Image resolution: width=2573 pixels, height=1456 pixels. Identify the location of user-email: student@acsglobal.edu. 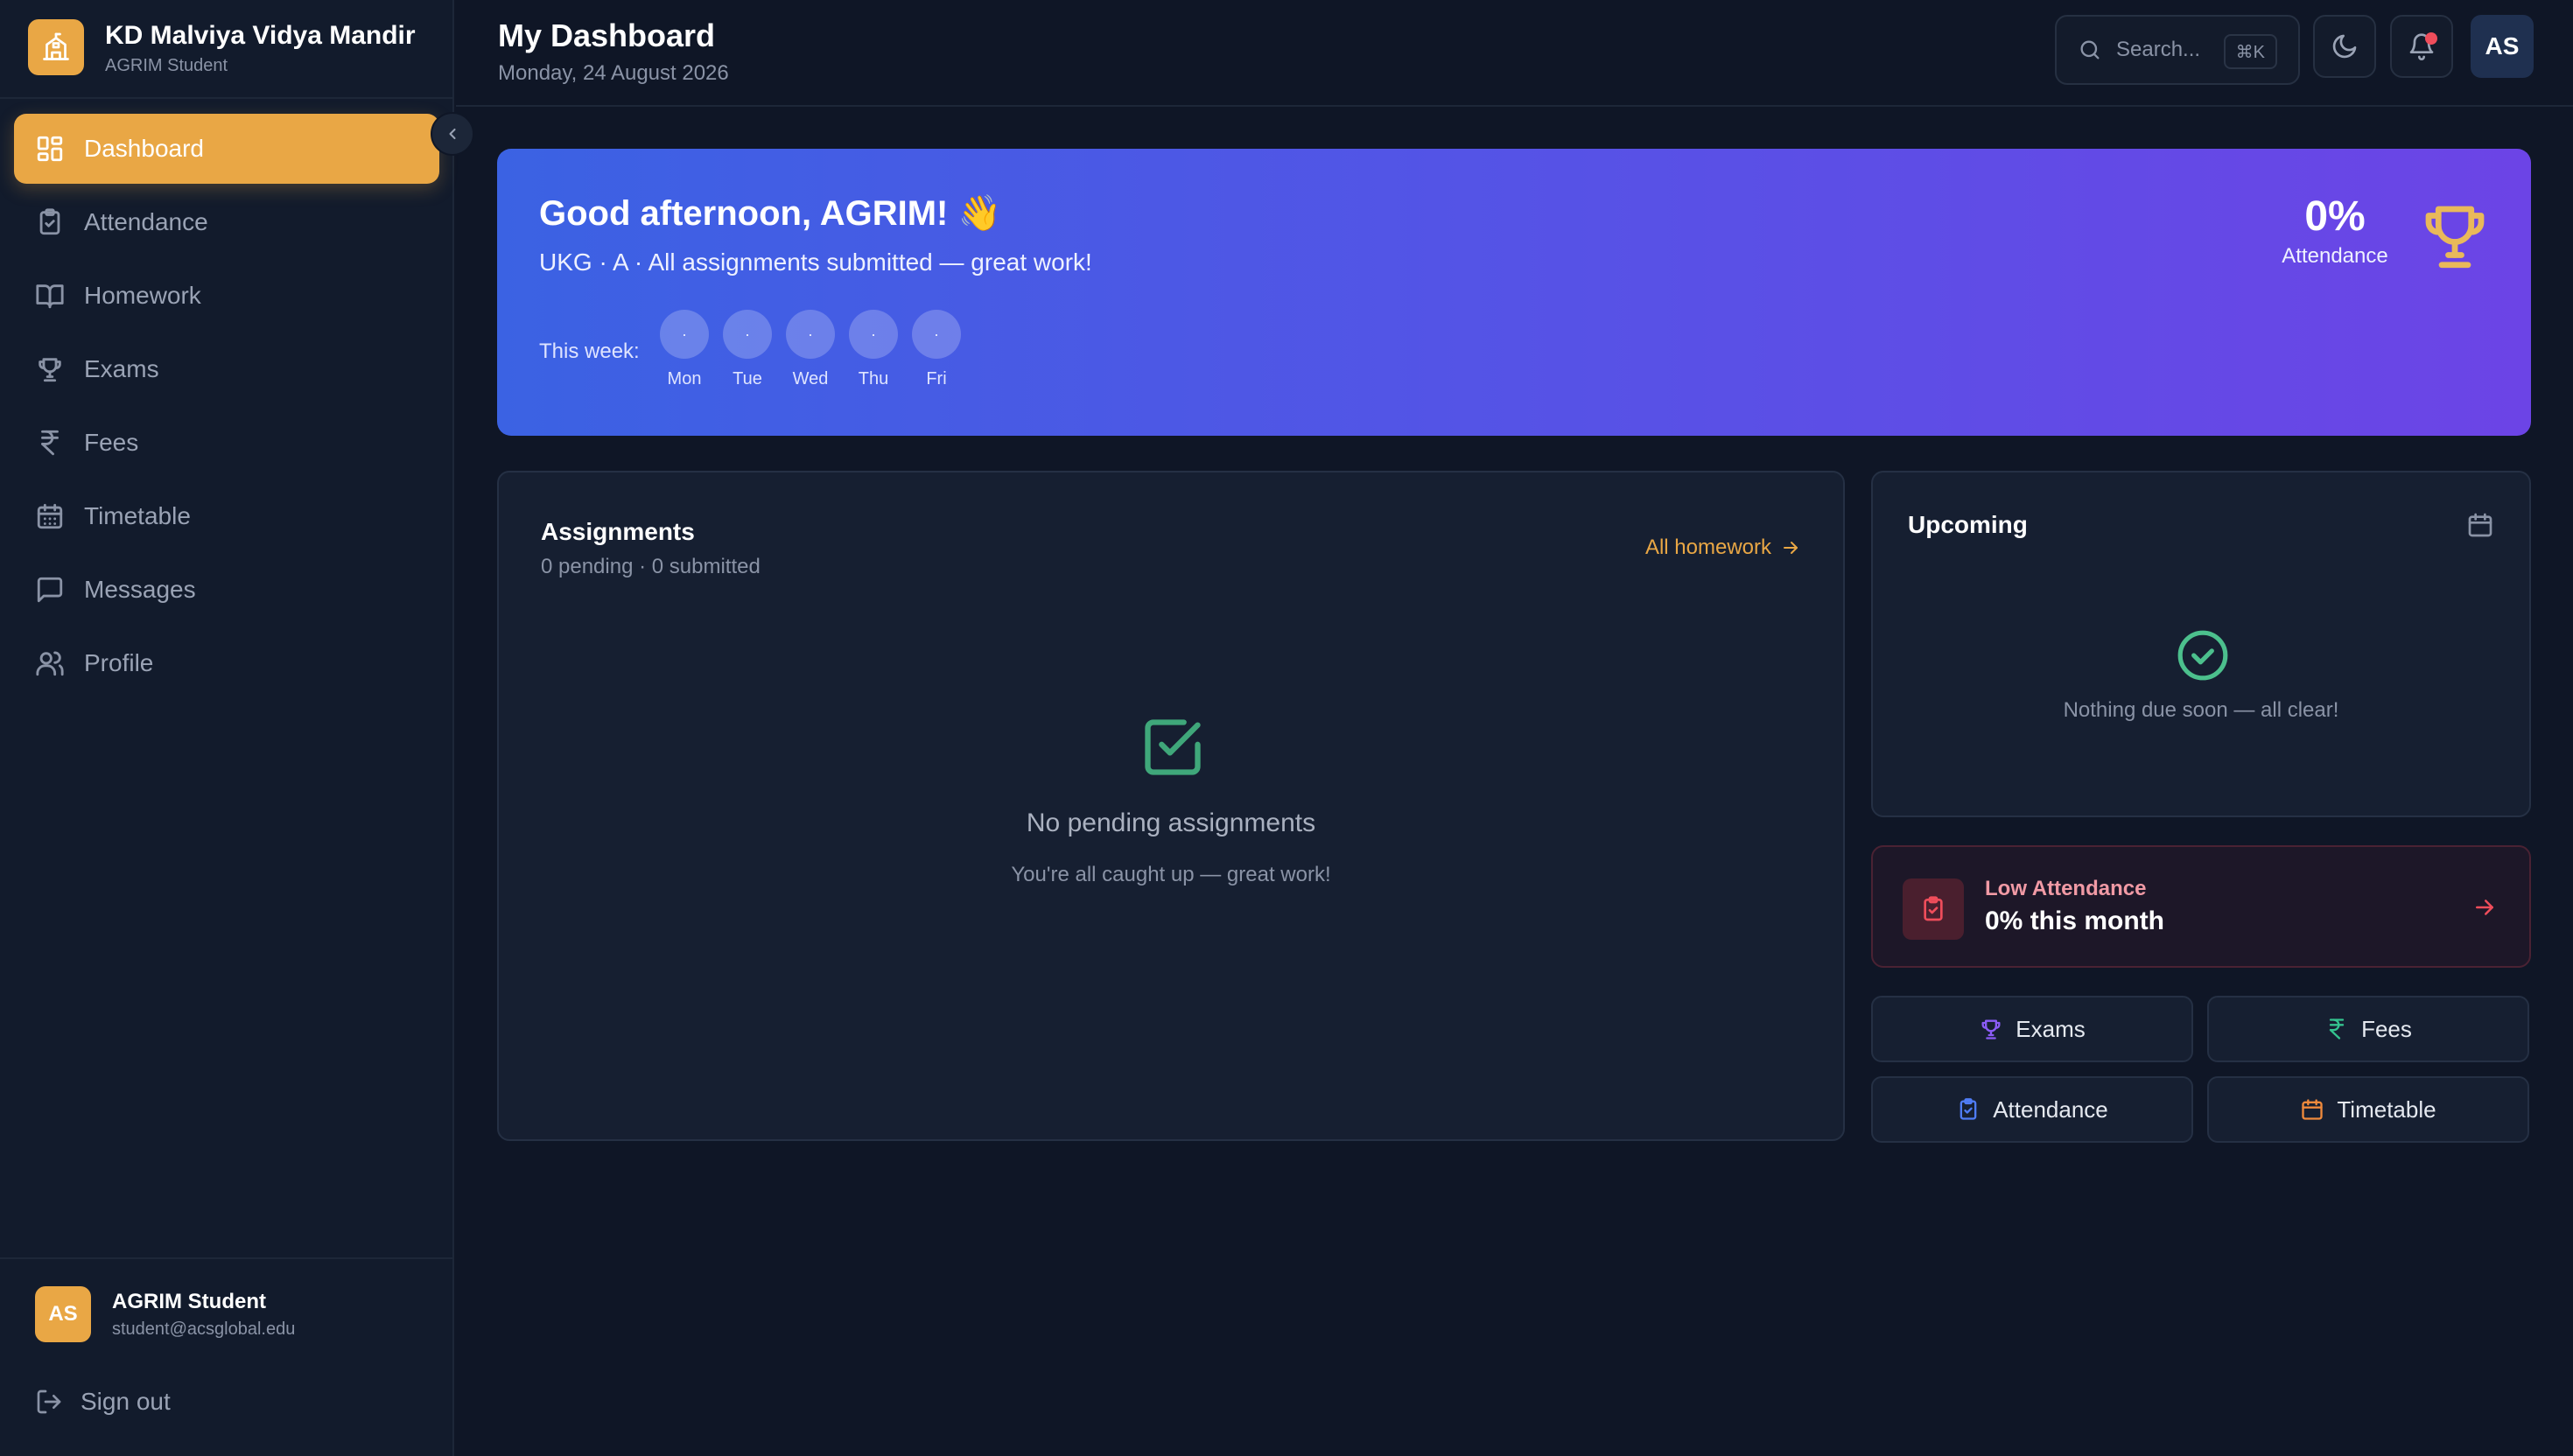
(204, 1329).